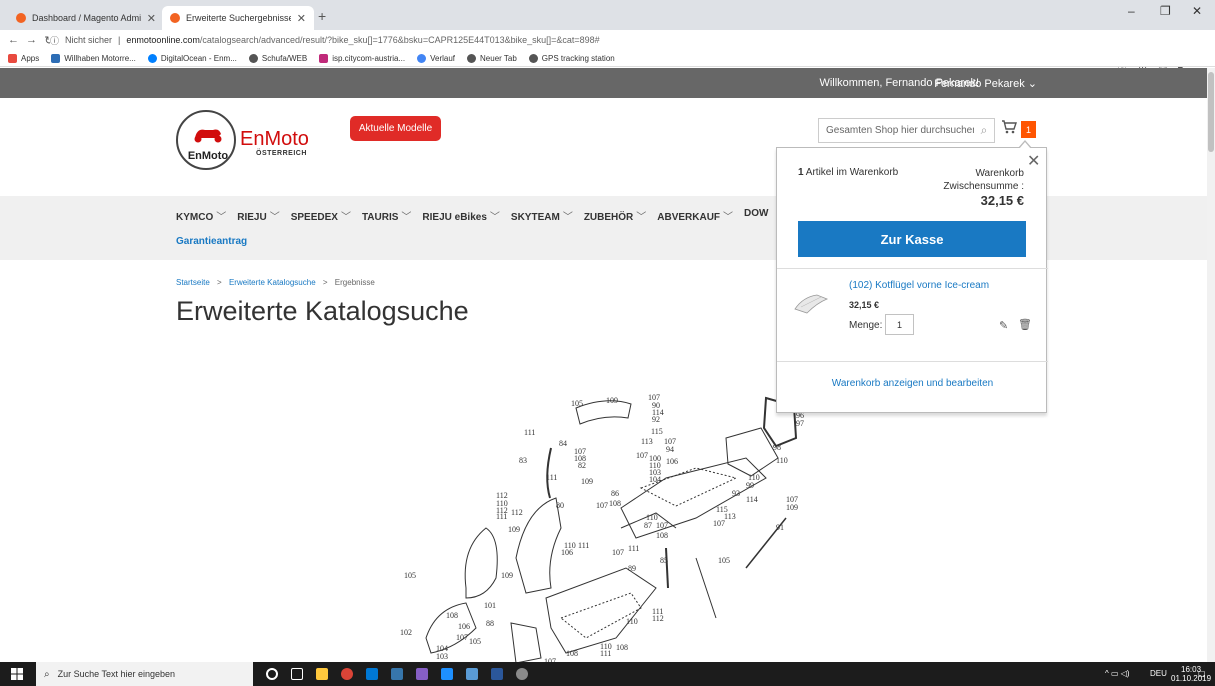 The height and width of the screenshot is (686, 1215). I want to click on nav-label: SPEEDEX, so click(314, 217).